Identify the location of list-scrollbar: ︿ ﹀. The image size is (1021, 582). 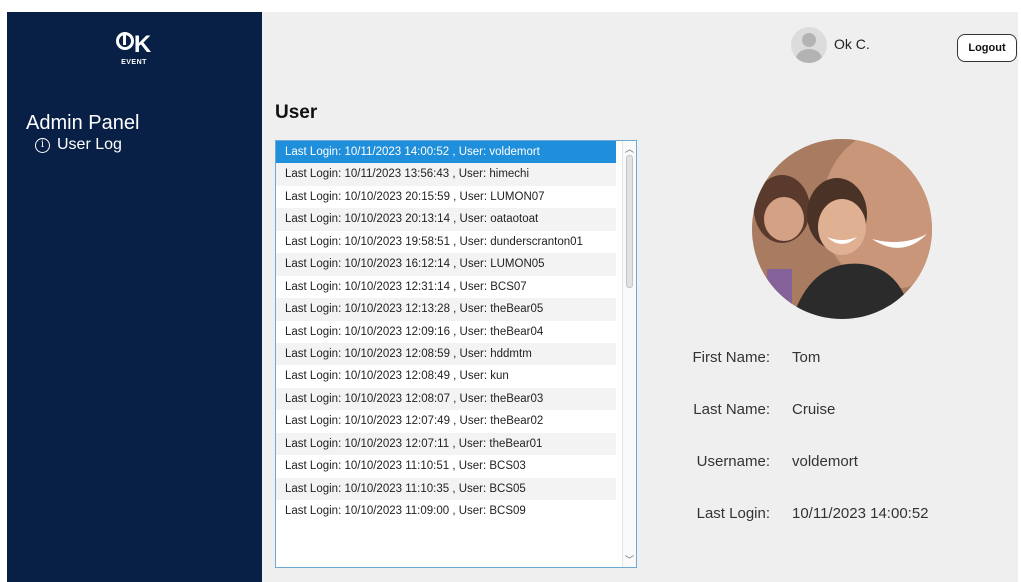
(629, 354).